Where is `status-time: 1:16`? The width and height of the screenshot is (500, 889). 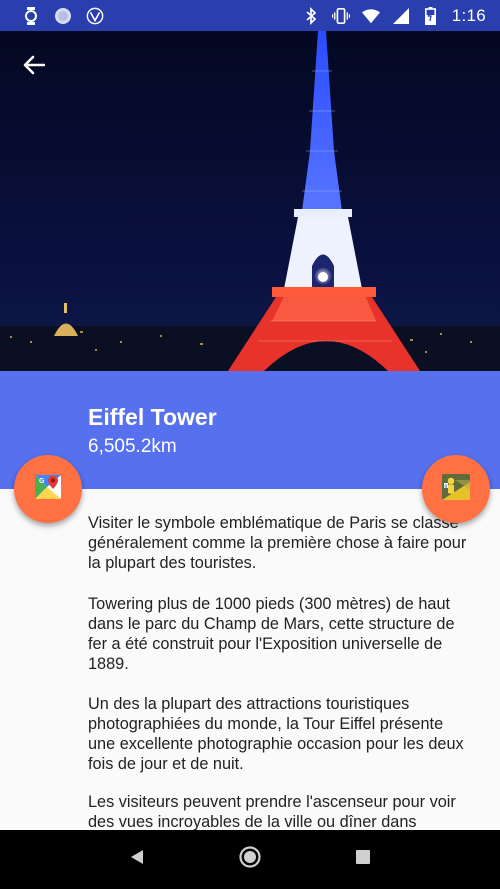
status-time: 1:16 is located at coordinates (468, 15).